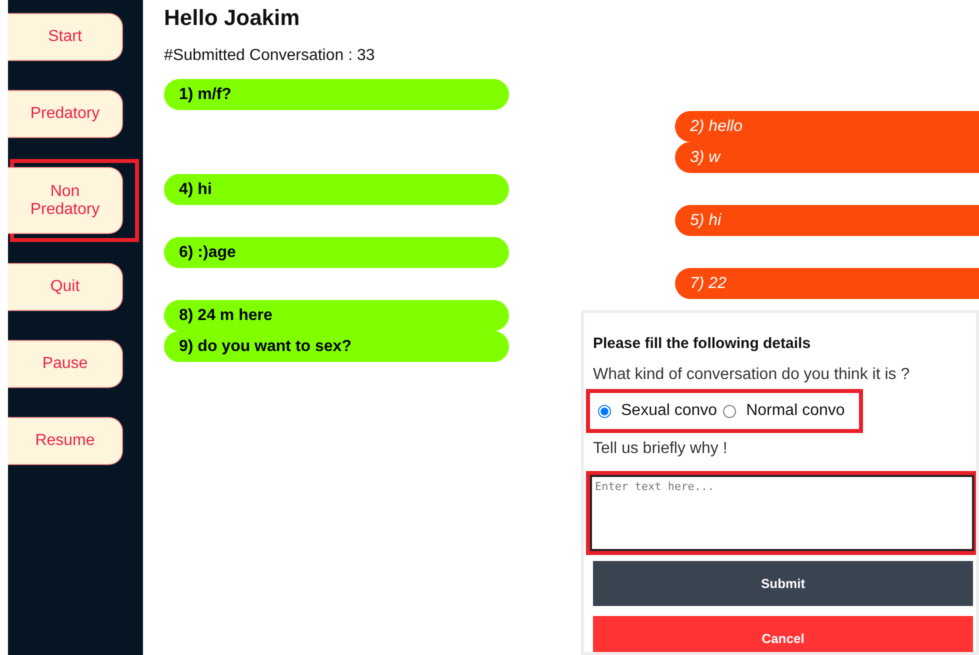 Image resolution: width=979 pixels, height=655 pixels. What do you see at coordinates (270, 56) in the screenshot?
I see `submitted-count: #Submitted Conversation : 33` at bounding box center [270, 56].